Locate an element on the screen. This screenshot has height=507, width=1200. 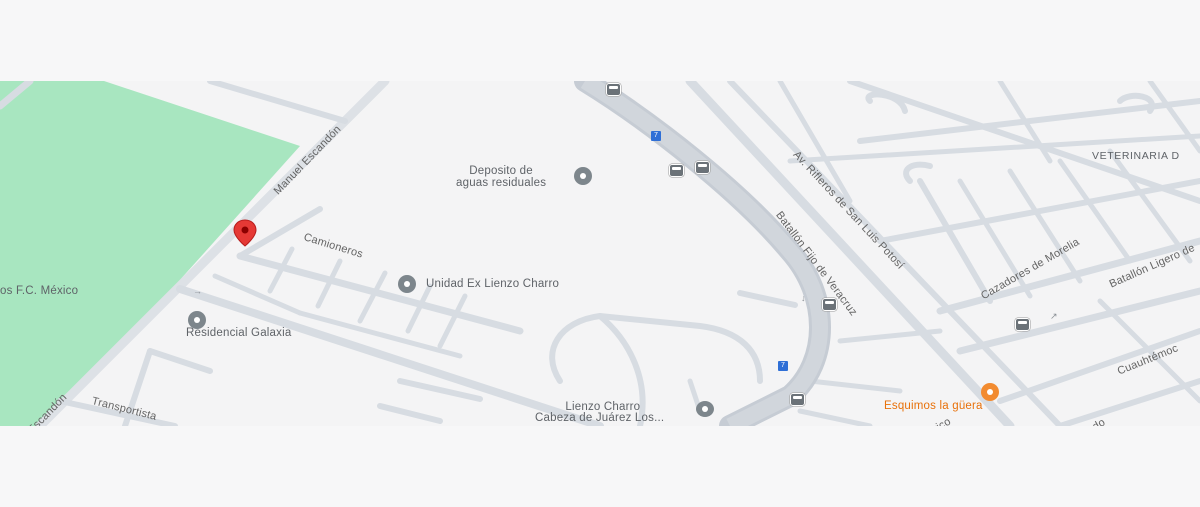
poi-label-esquimos: Esquimos la güera is located at coordinates (933, 406).